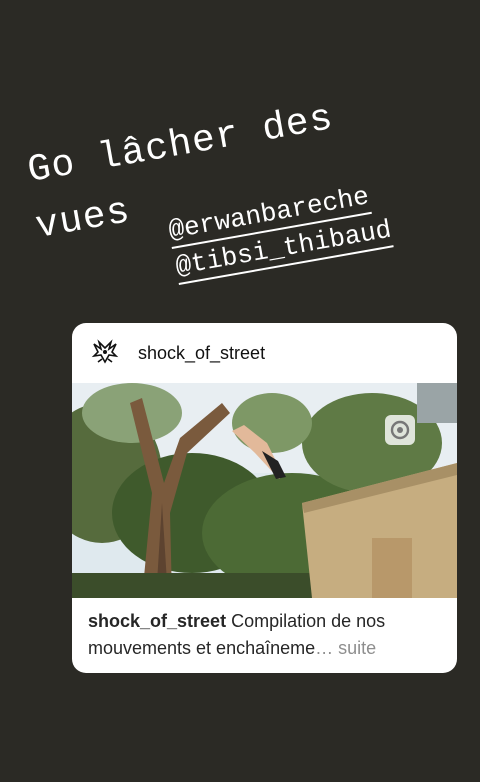 The image size is (480, 782). I want to click on story-headline-line1: Go lâcher des, so click(180, 144).